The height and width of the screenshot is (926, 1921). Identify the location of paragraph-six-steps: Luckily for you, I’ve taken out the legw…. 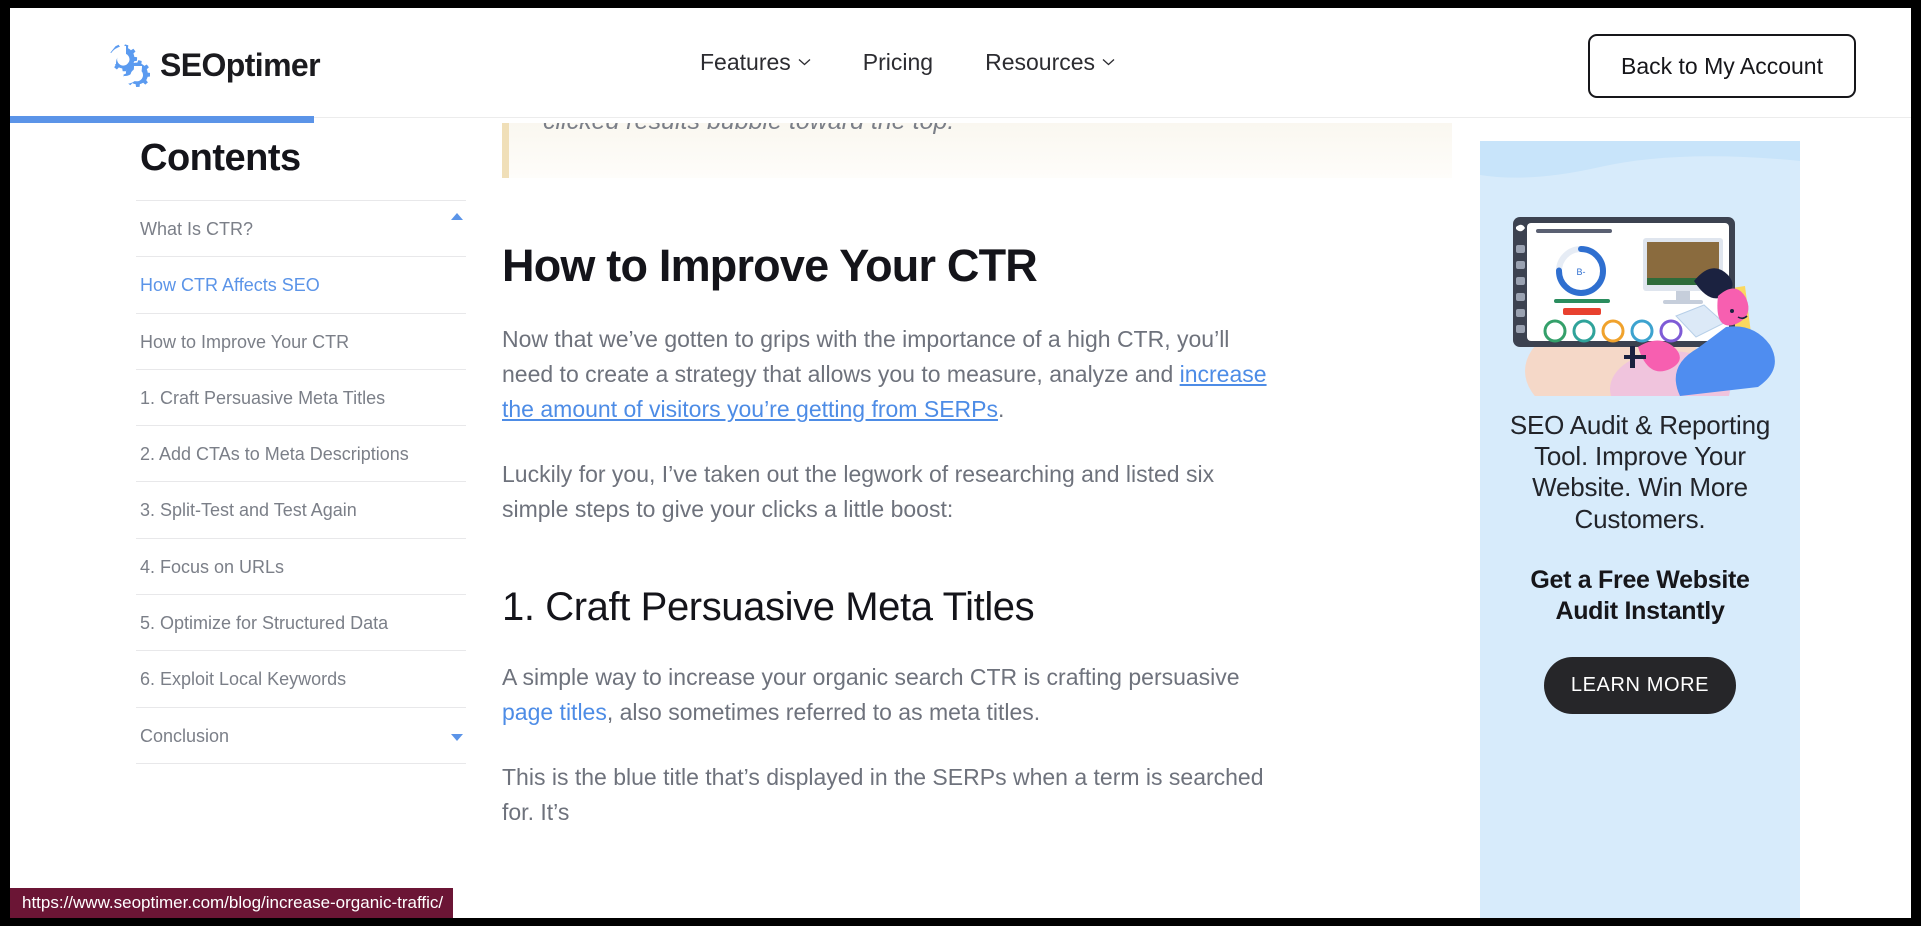
(858, 491).